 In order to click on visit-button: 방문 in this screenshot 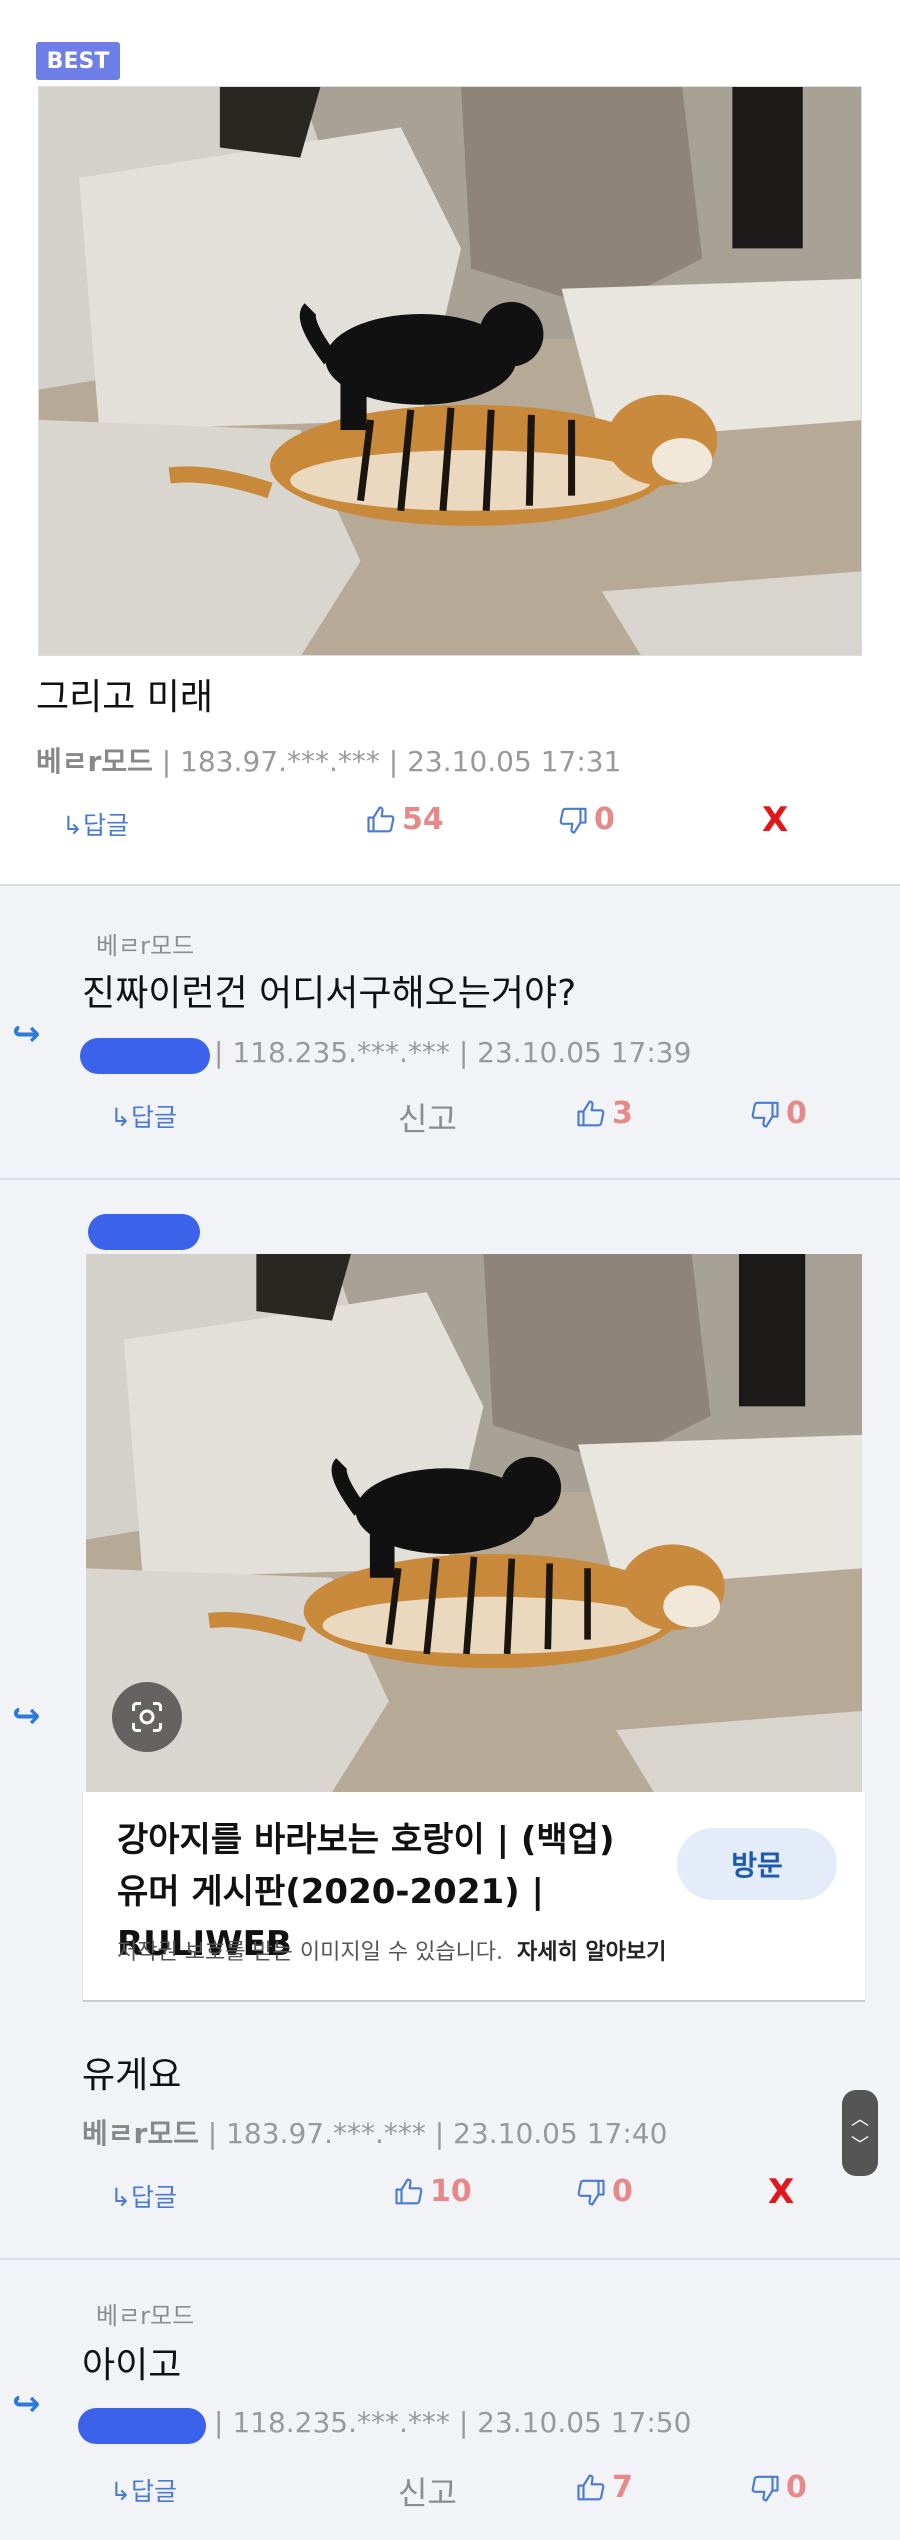, I will do `click(757, 1864)`.